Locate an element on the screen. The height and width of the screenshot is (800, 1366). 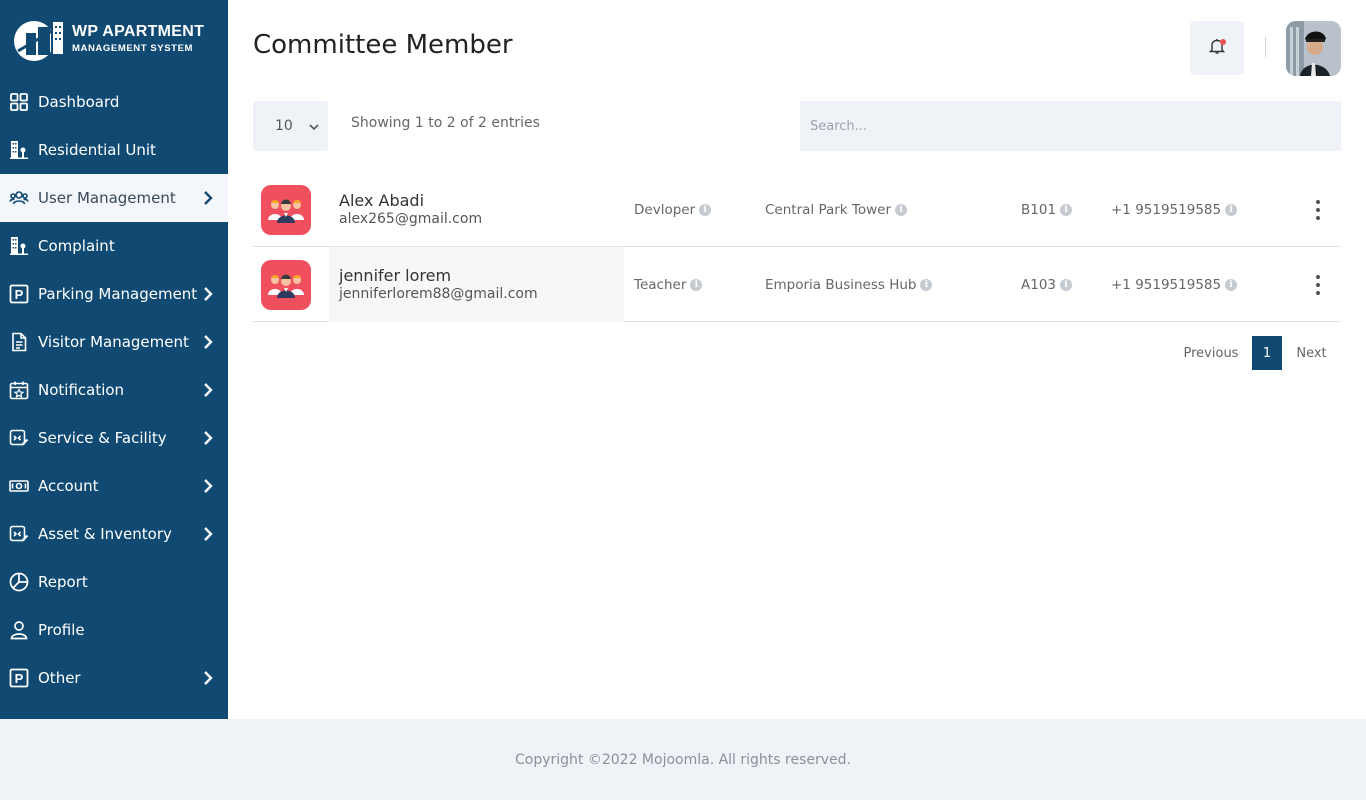
service-icon is located at coordinates (19, 438).